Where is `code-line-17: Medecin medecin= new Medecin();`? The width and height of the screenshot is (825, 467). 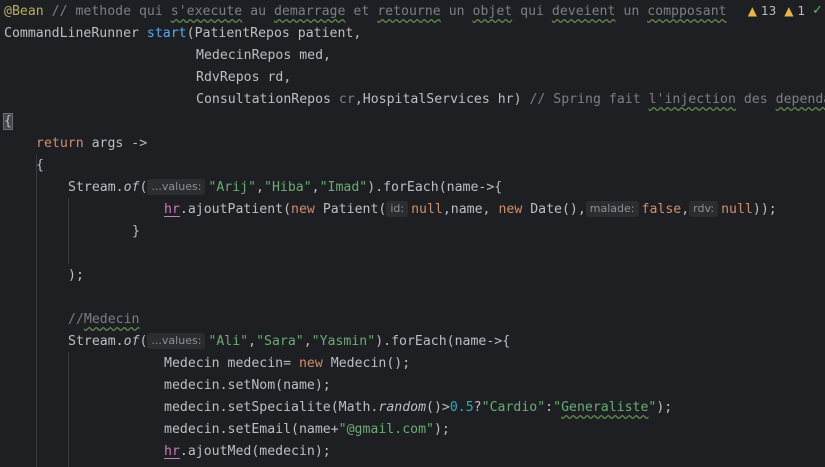 code-line-17: Medecin medecin= new Medecin(); is located at coordinates (287, 363).